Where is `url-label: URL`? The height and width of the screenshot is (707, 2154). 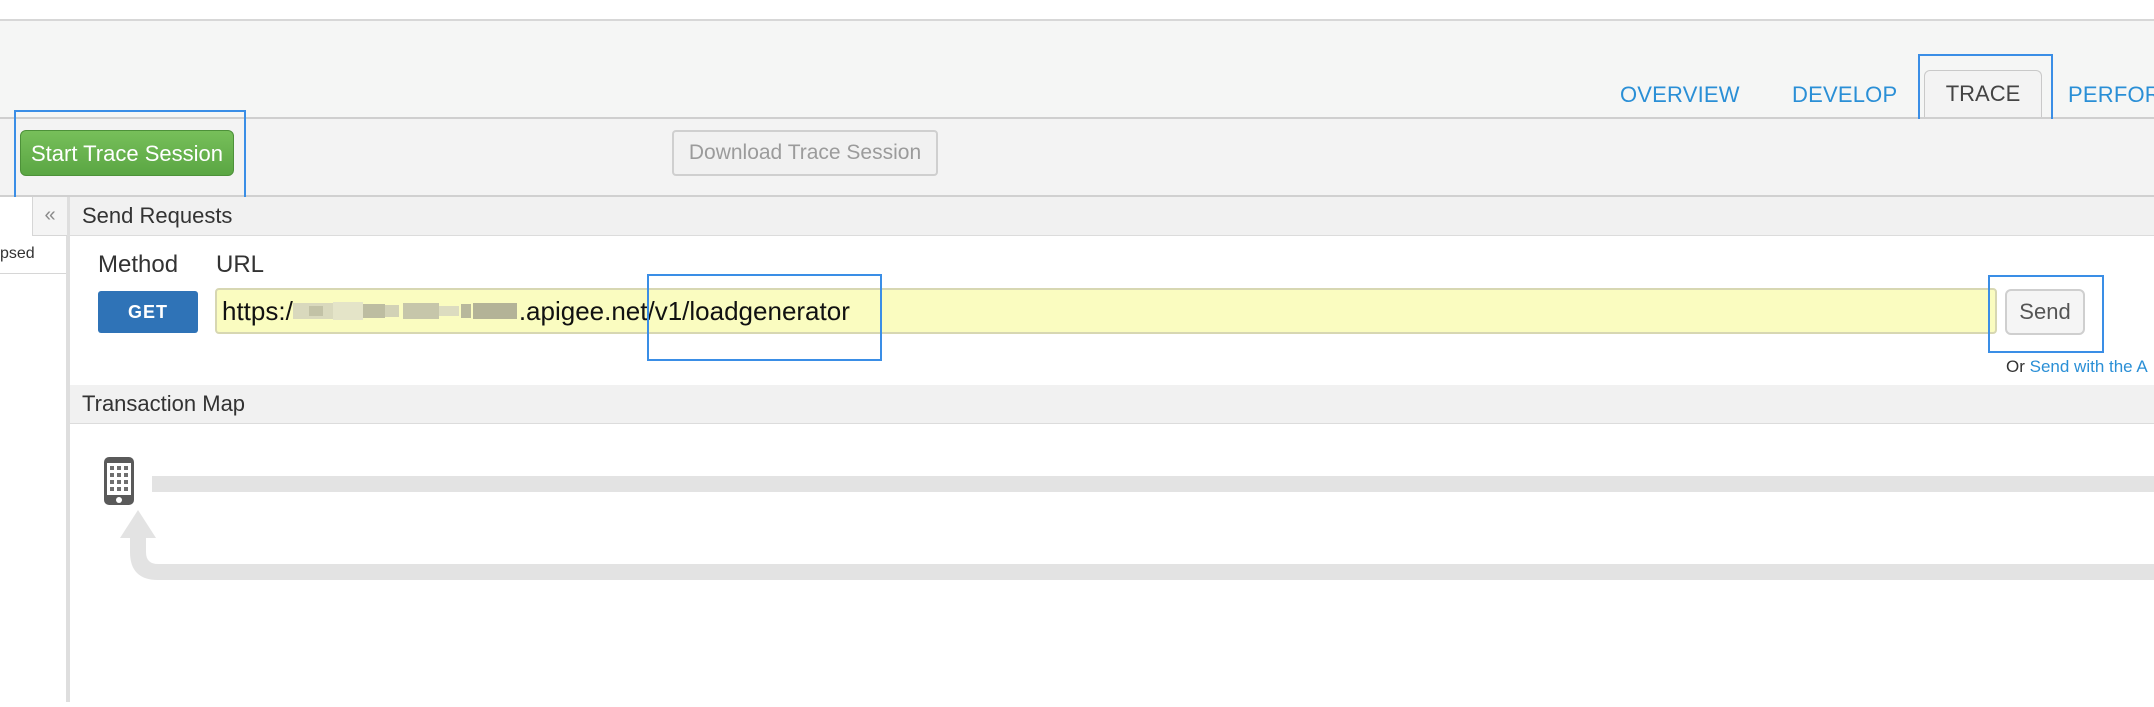 url-label: URL is located at coordinates (240, 264).